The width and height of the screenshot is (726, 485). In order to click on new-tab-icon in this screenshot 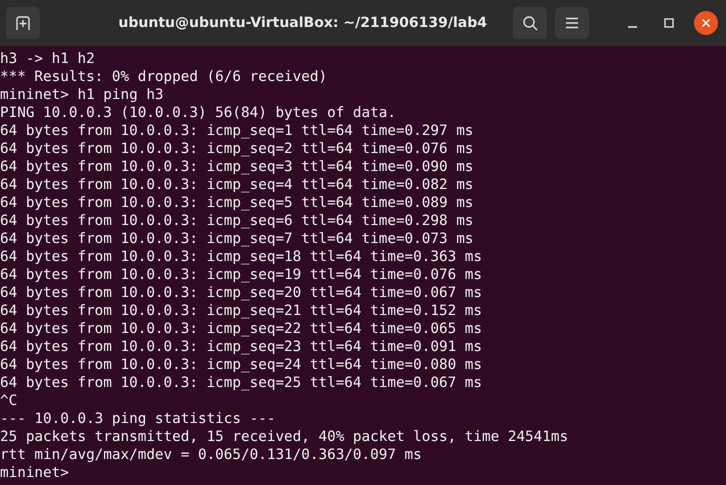, I will do `click(23, 23)`.